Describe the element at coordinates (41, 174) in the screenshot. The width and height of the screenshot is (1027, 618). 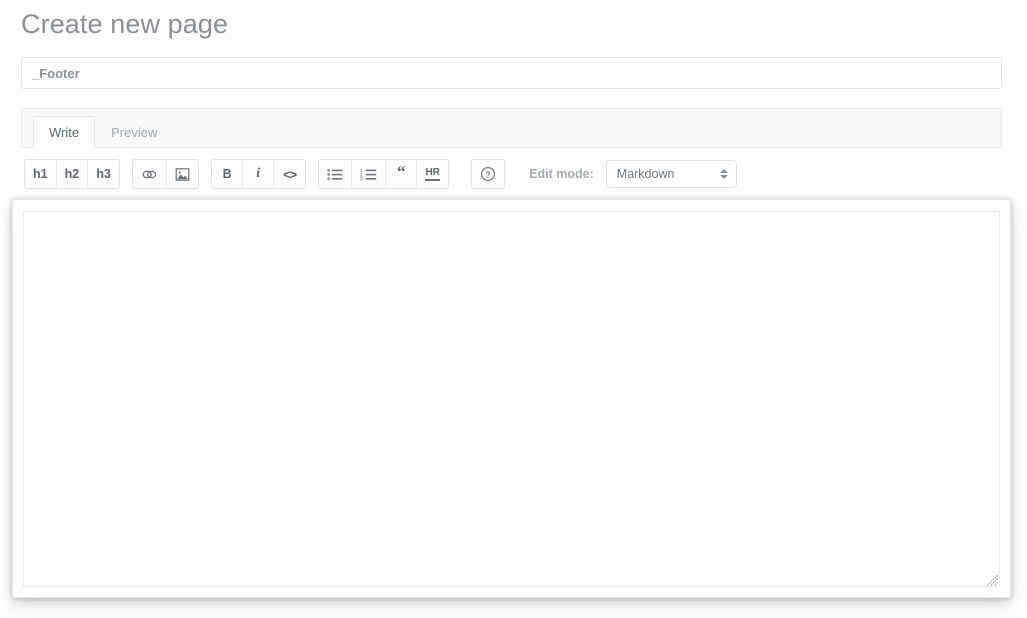
I see `heading-1-button: h1` at that location.